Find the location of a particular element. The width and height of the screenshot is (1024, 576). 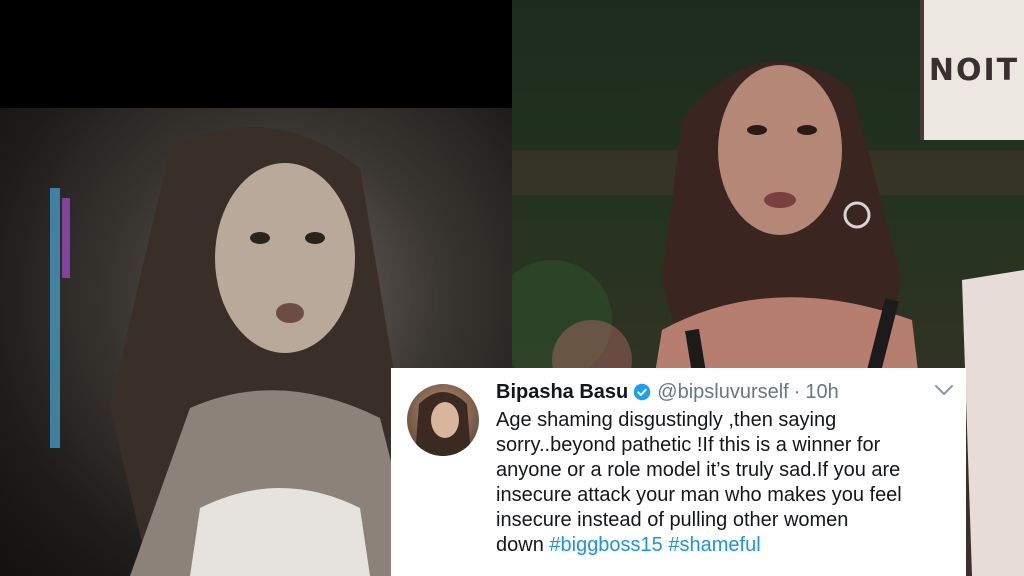

verified-badge-icon is located at coordinates (642, 392).